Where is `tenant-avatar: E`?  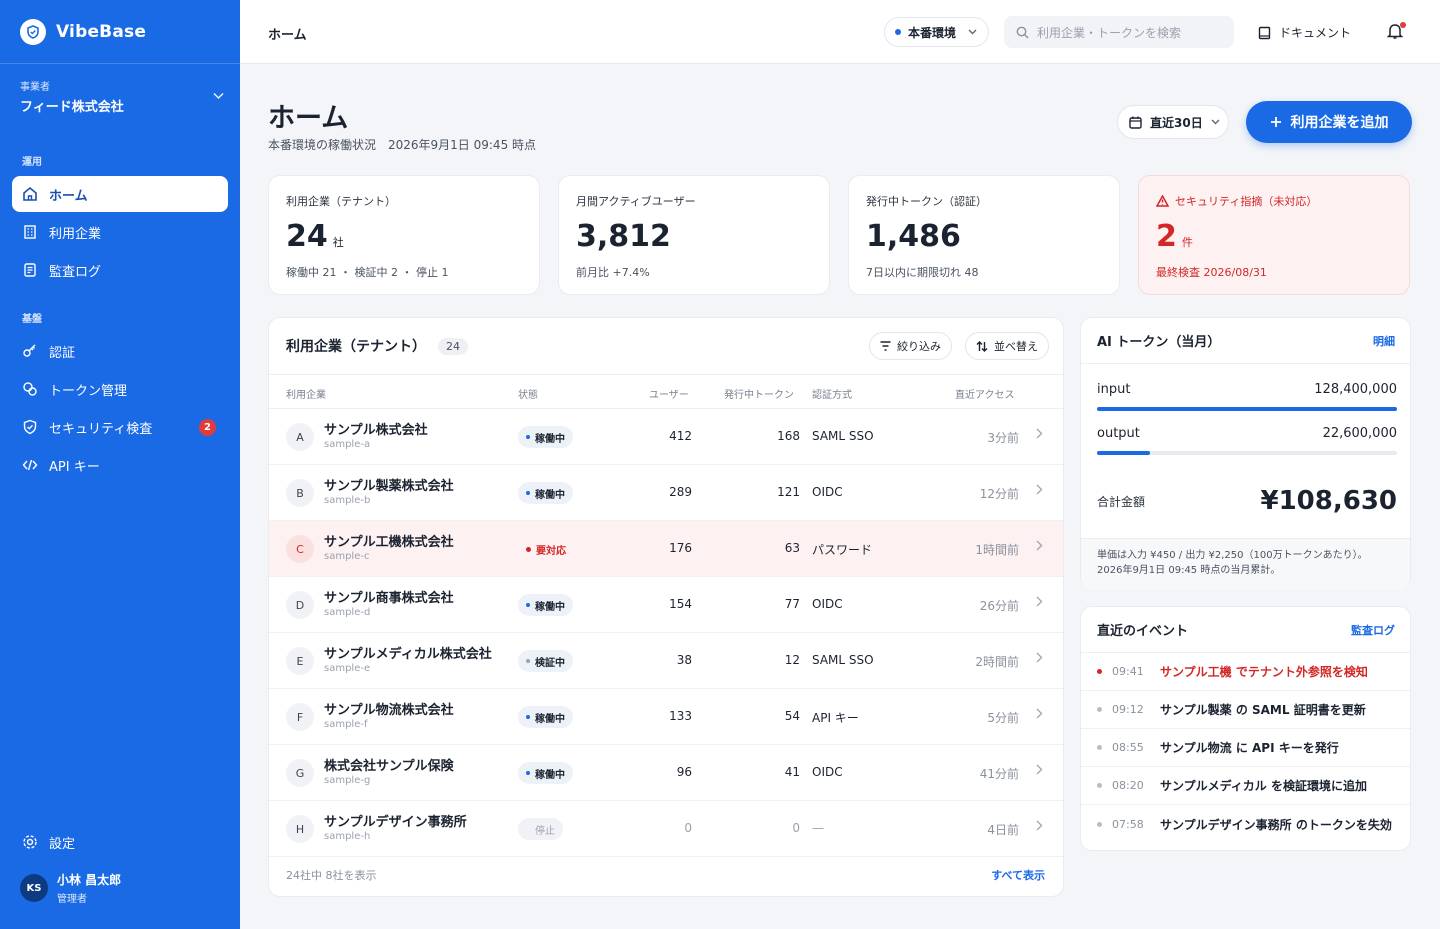
tenant-avatar: E is located at coordinates (300, 661).